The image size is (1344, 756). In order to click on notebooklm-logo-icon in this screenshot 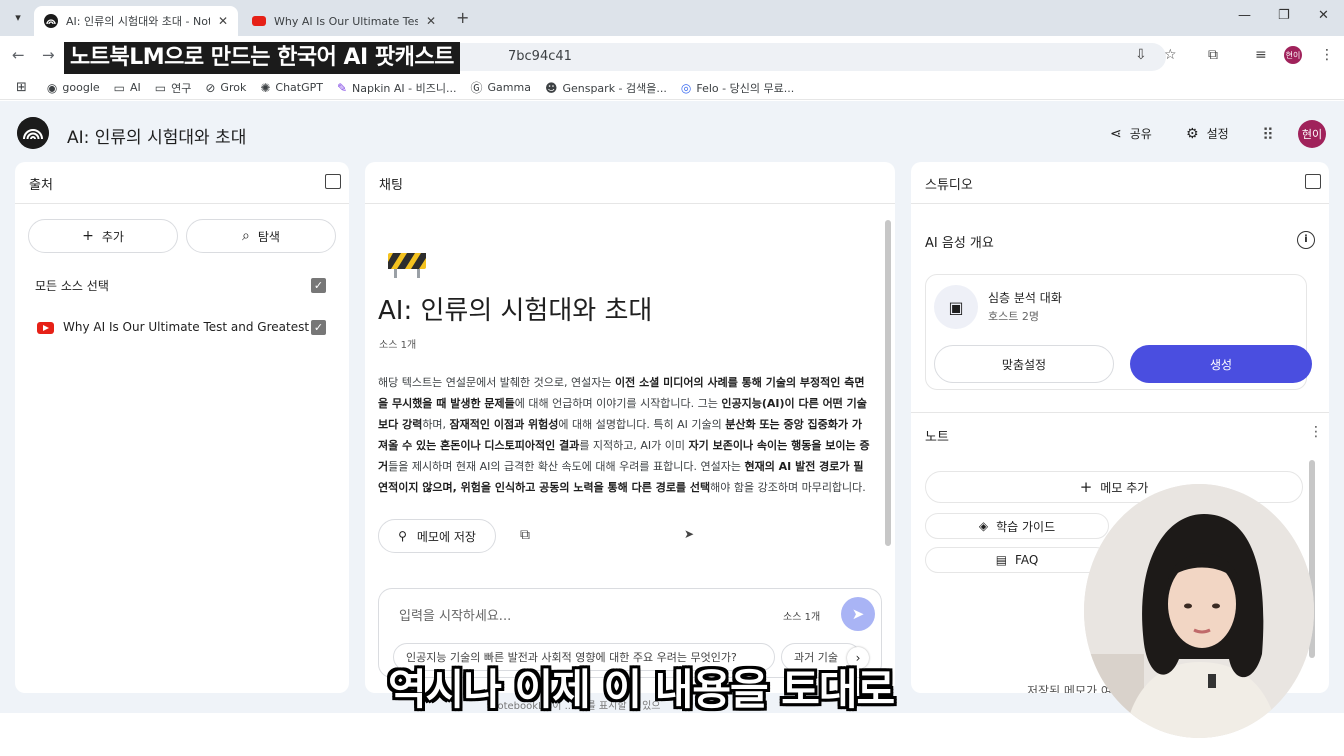, I will do `click(33, 133)`.